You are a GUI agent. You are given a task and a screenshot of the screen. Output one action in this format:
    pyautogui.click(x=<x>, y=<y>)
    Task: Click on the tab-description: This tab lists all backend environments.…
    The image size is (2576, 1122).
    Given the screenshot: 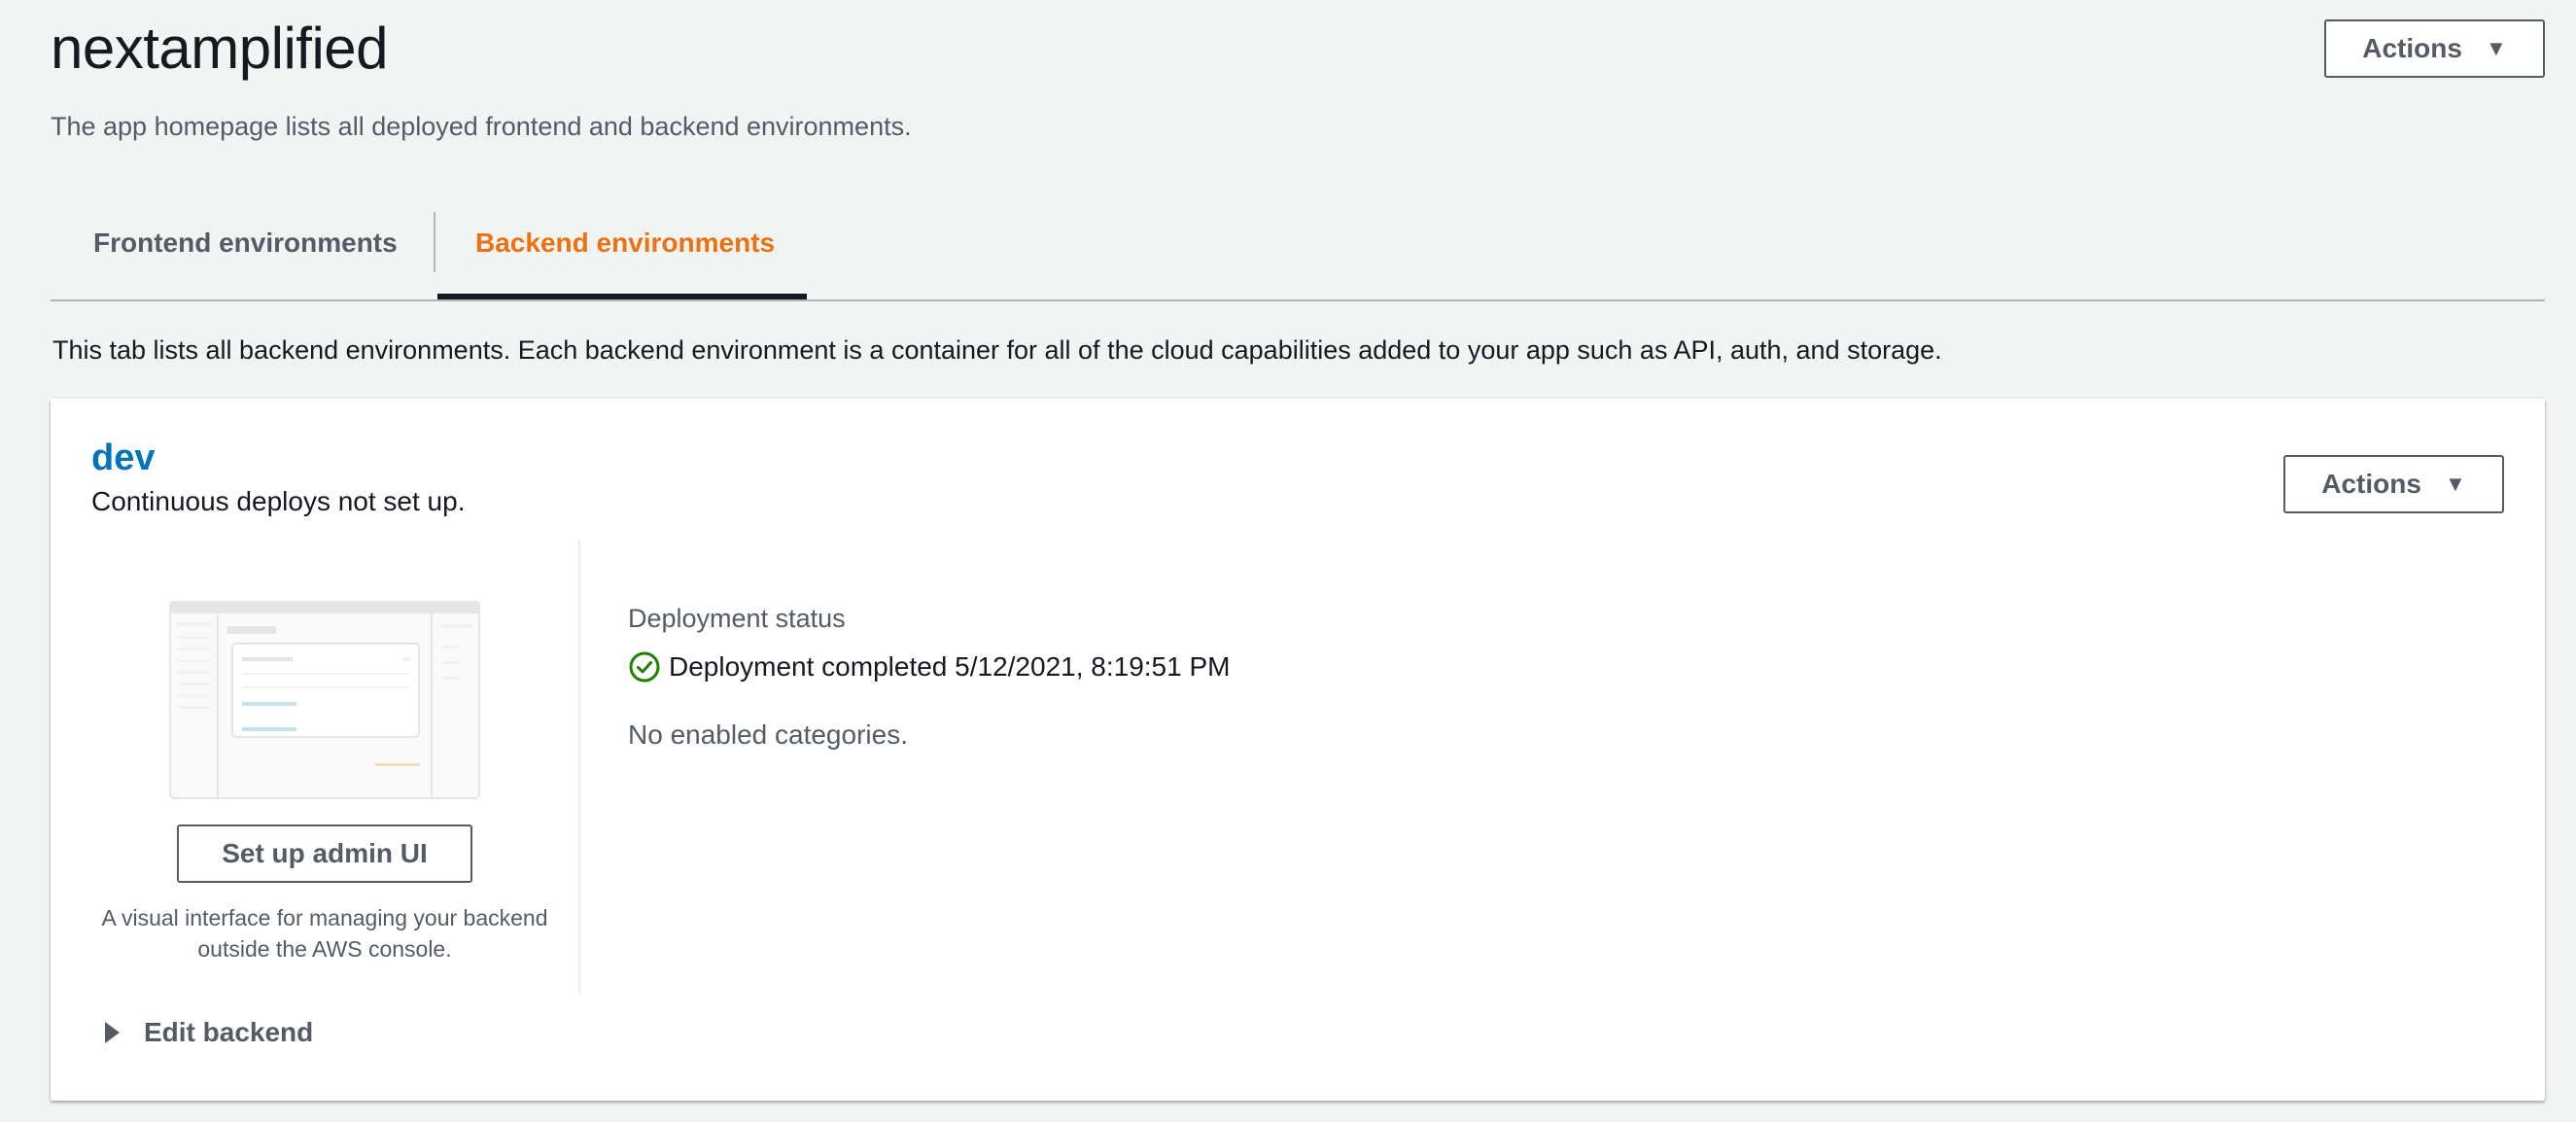 What is the action you would take?
    pyautogui.click(x=997, y=350)
    